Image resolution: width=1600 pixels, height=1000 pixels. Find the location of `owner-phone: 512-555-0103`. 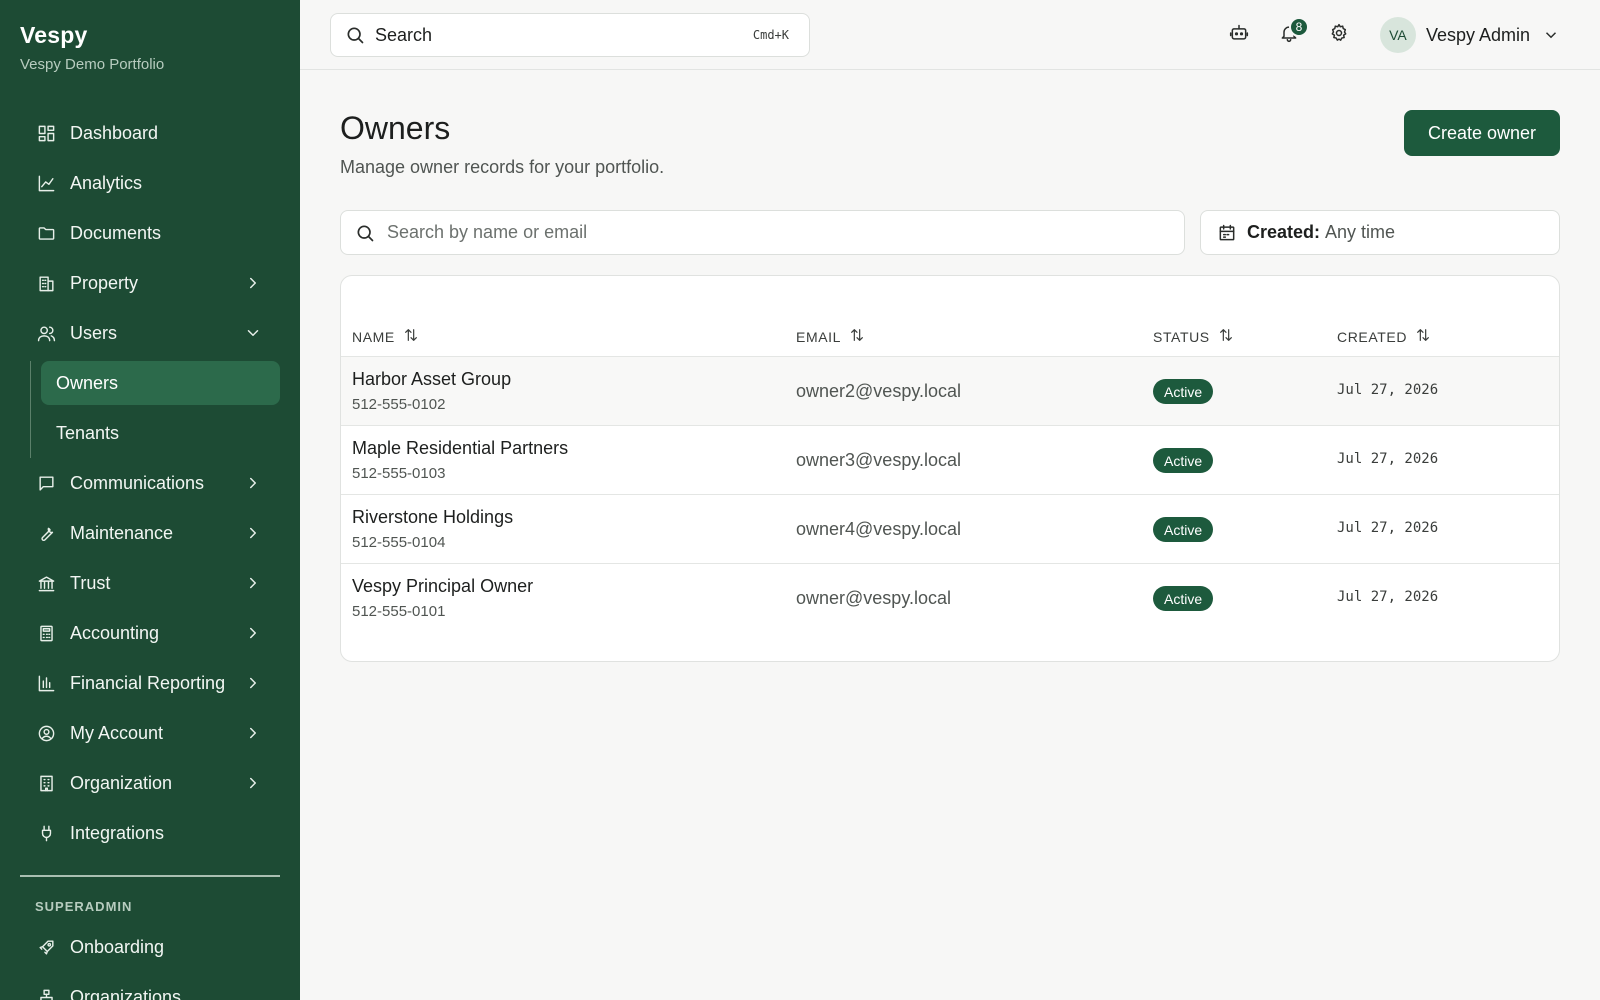

owner-phone: 512-555-0103 is located at coordinates (399, 473).